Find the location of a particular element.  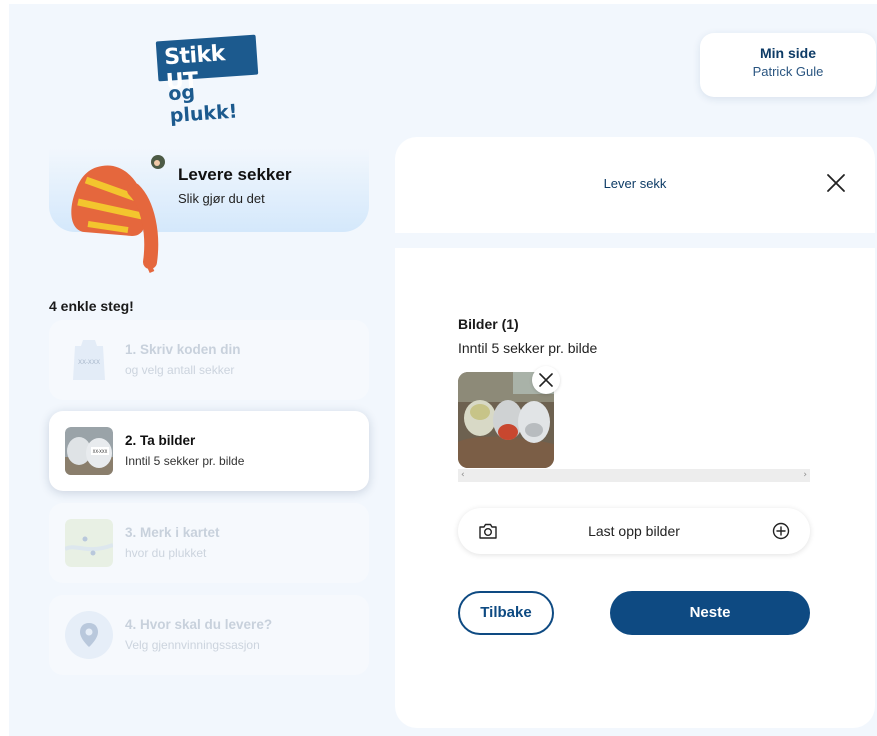

images-subtitle: Inntil 5 sekker pr. bilde is located at coordinates (528, 348).